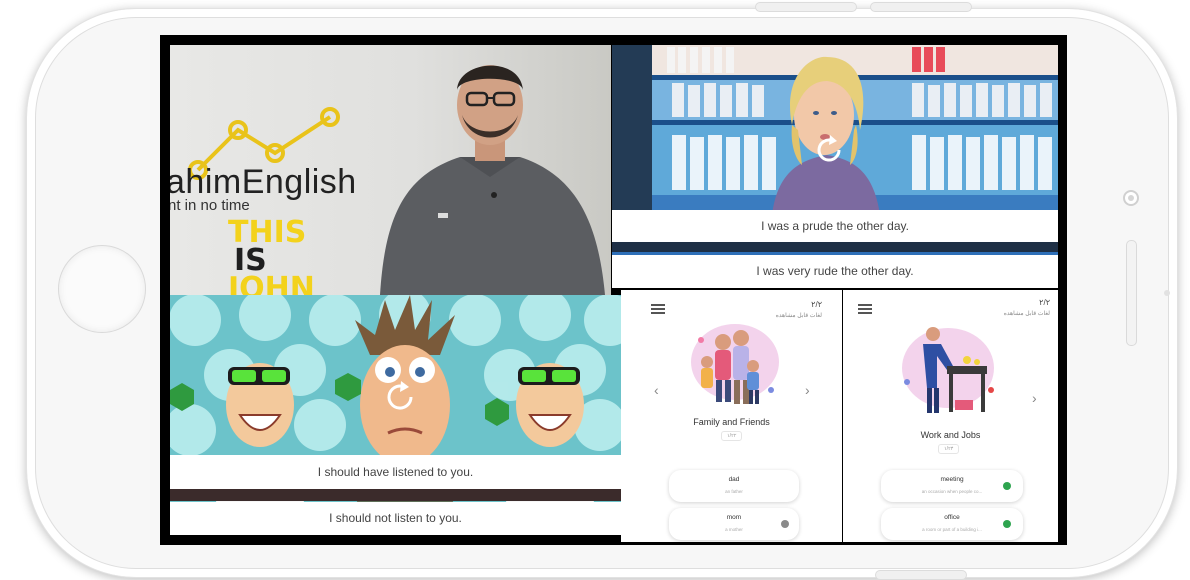 This screenshot has height=580, width=1190. I want to click on volume-down-button, so click(921, 7).